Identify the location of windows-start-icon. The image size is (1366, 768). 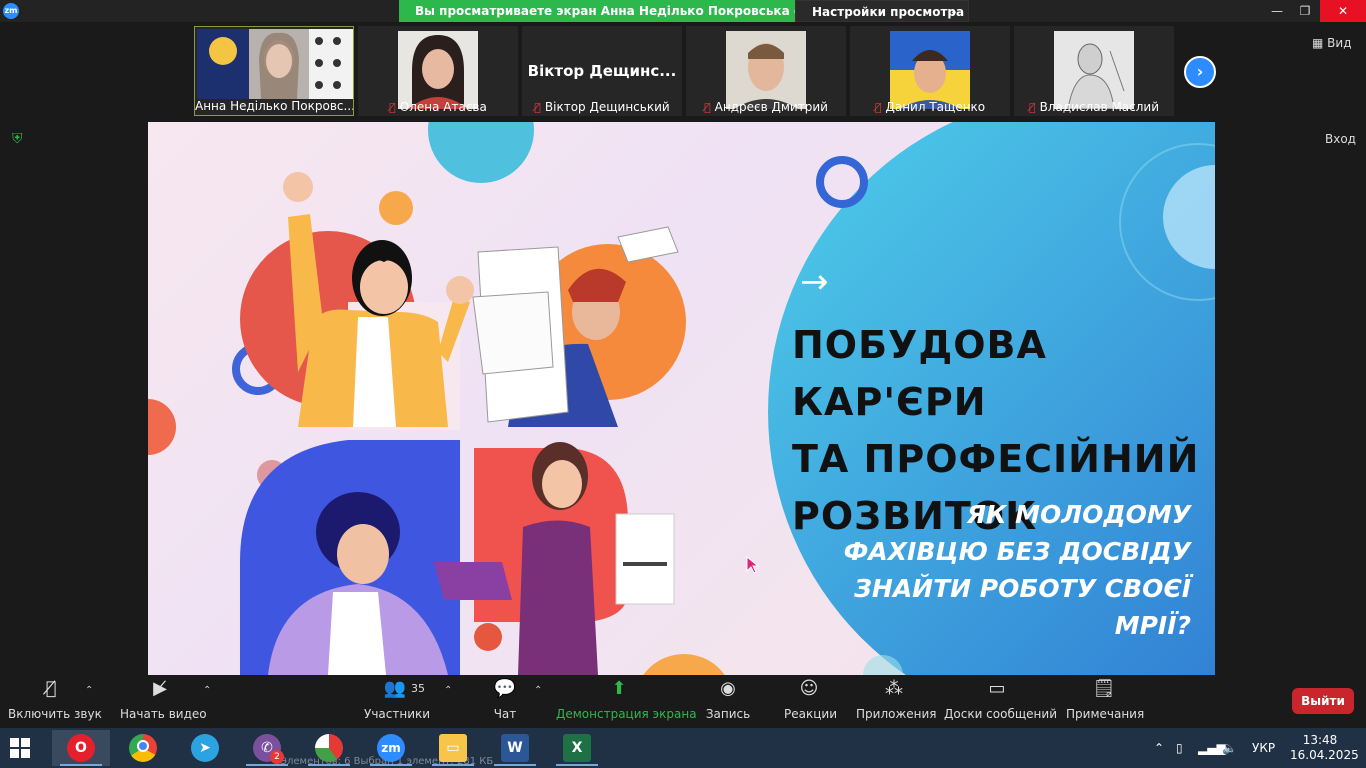
(20, 748).